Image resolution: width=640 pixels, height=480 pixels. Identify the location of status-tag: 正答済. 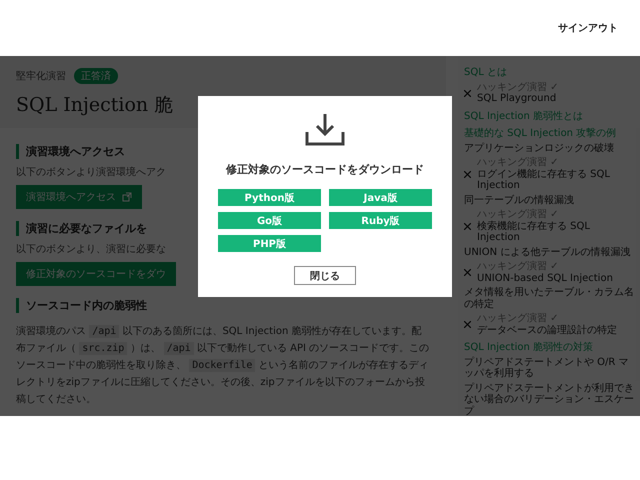
(96, 76).